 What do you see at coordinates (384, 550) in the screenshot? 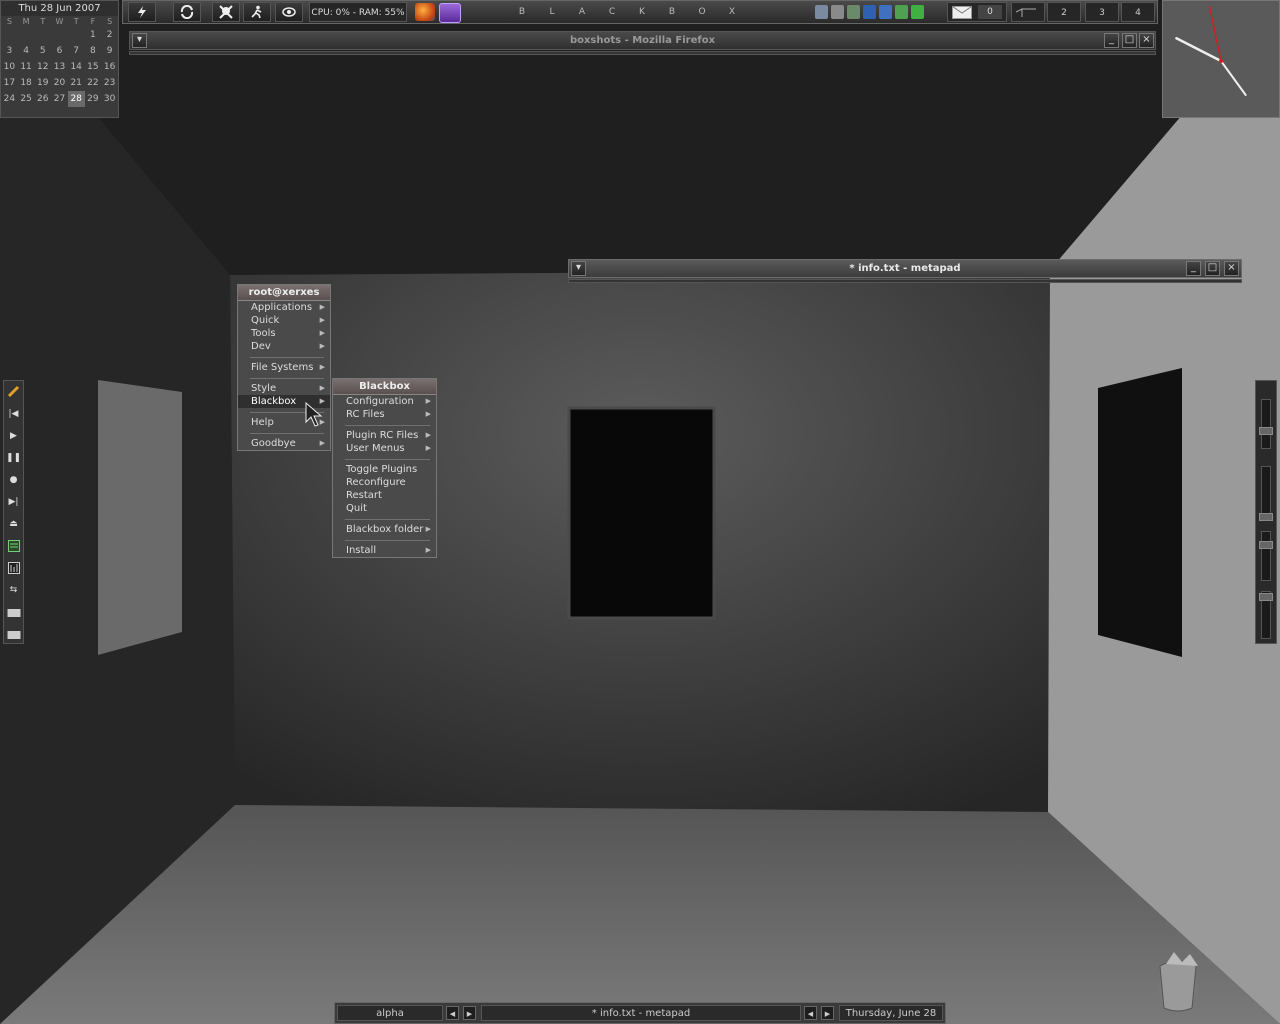
I see `menu-item-install: Install ▶` at bounding box center [384, 550].